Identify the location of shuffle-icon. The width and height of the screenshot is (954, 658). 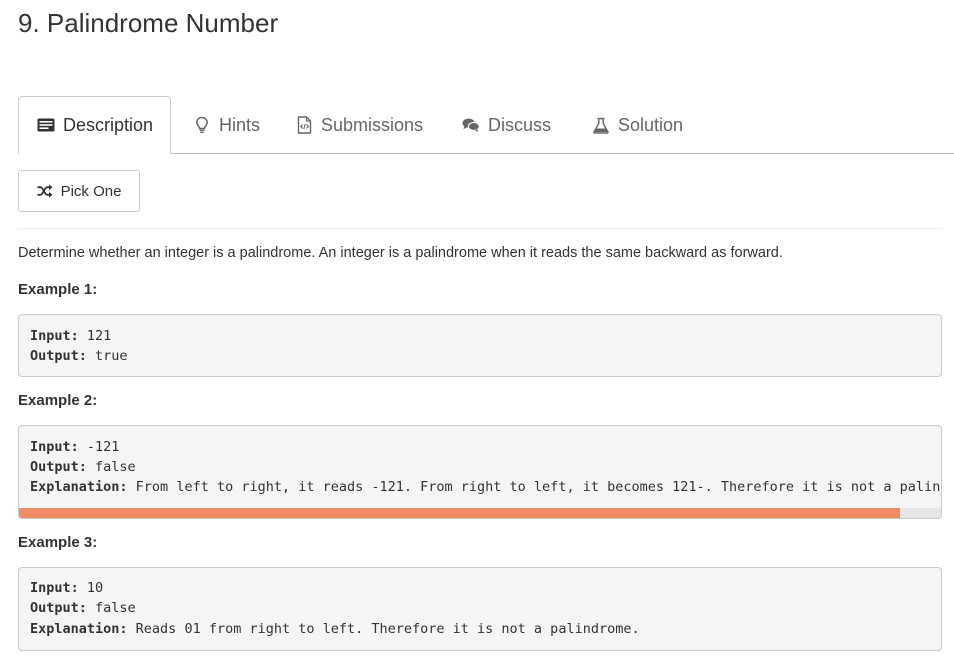
(45, 191).